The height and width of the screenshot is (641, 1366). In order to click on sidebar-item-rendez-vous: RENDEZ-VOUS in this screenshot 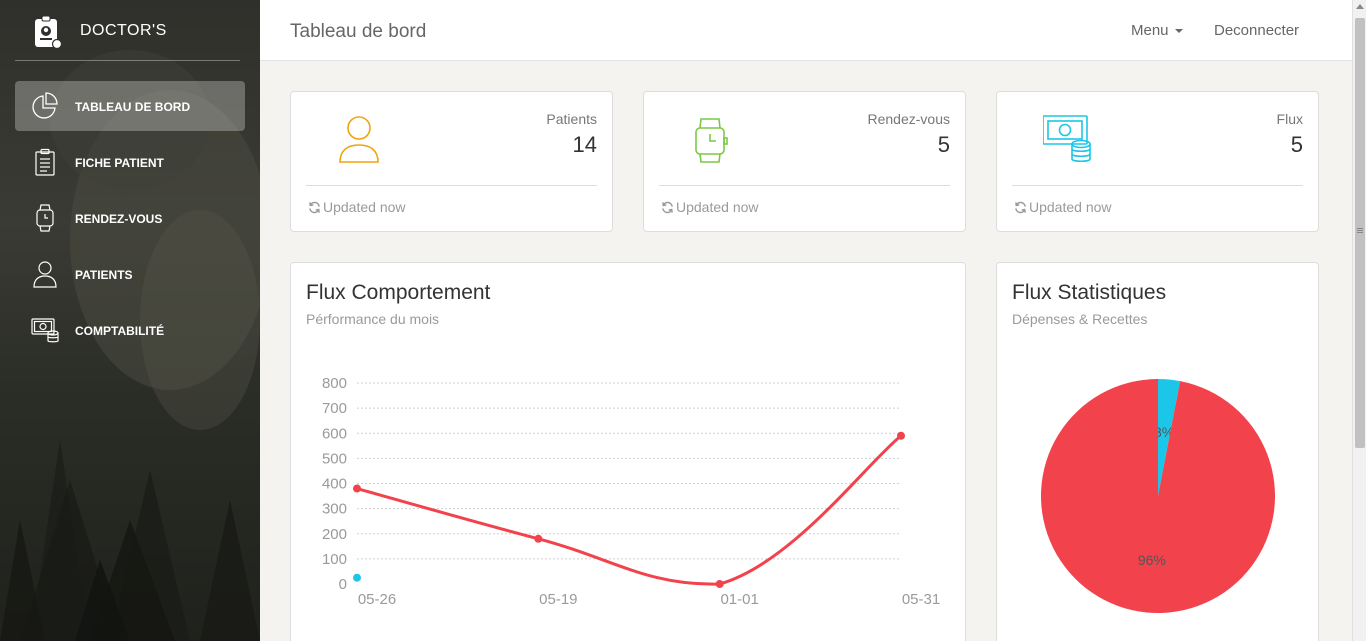, I will do `click(130, 218)`.